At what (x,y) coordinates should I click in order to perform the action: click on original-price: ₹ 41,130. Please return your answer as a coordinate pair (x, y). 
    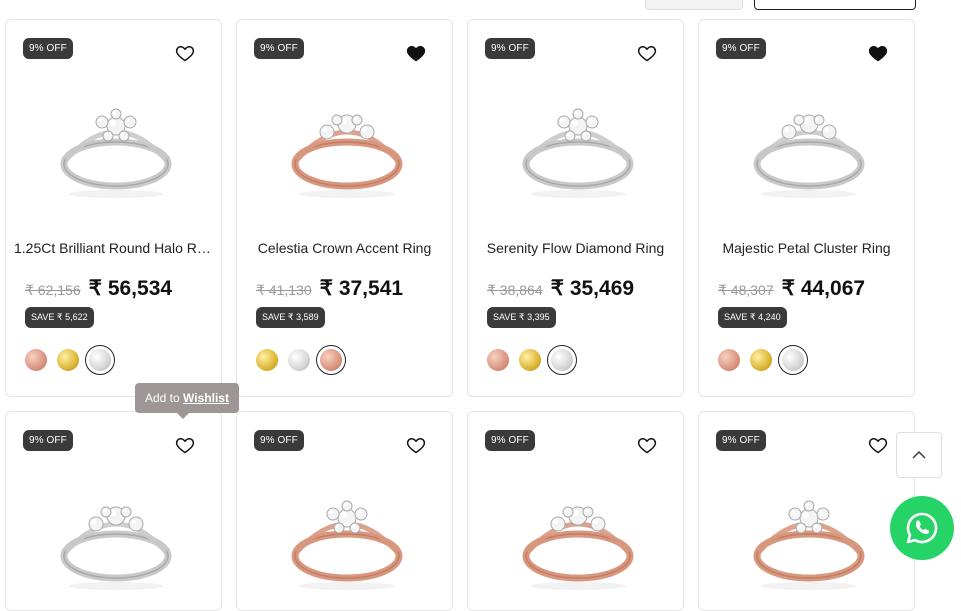
    Looking at the image, I should click on (284, 290).